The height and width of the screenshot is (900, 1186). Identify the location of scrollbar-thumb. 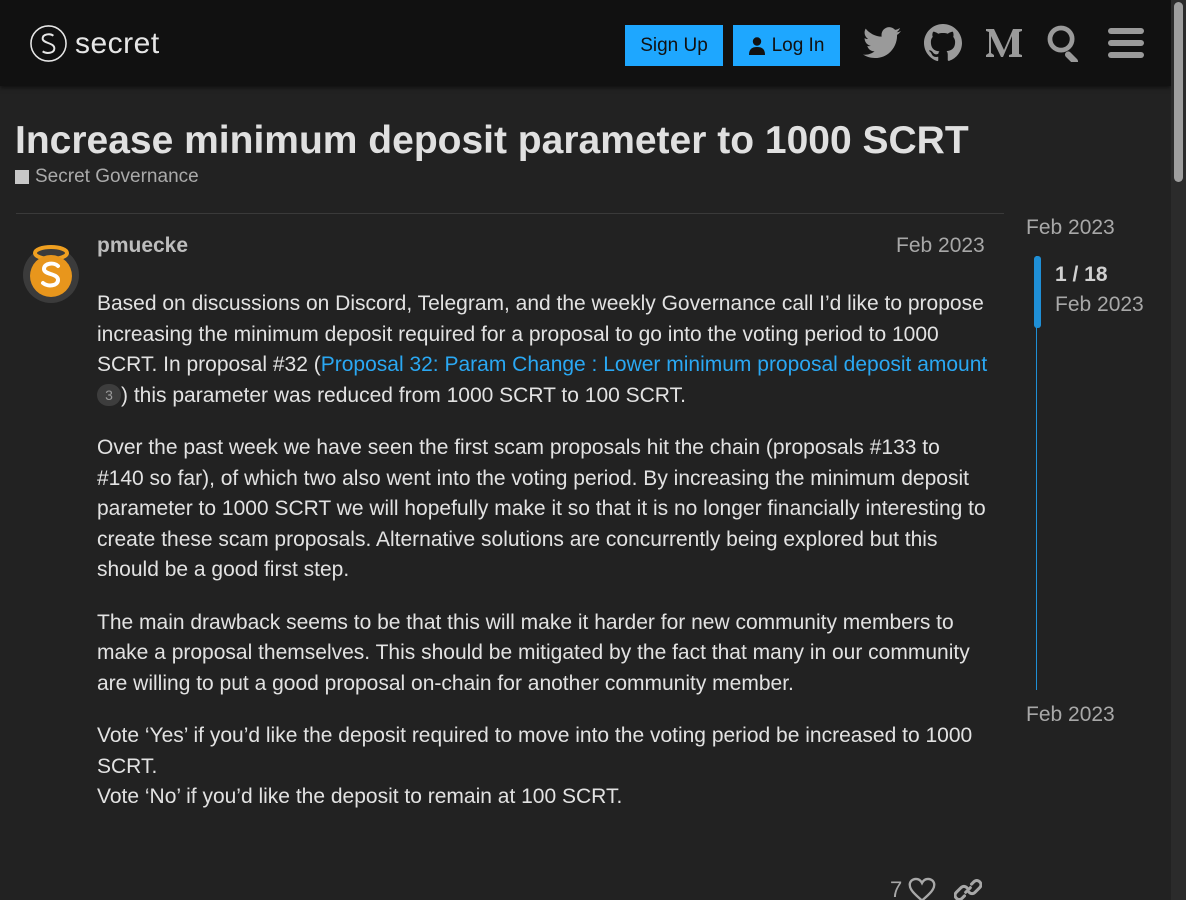
(1178, 92).